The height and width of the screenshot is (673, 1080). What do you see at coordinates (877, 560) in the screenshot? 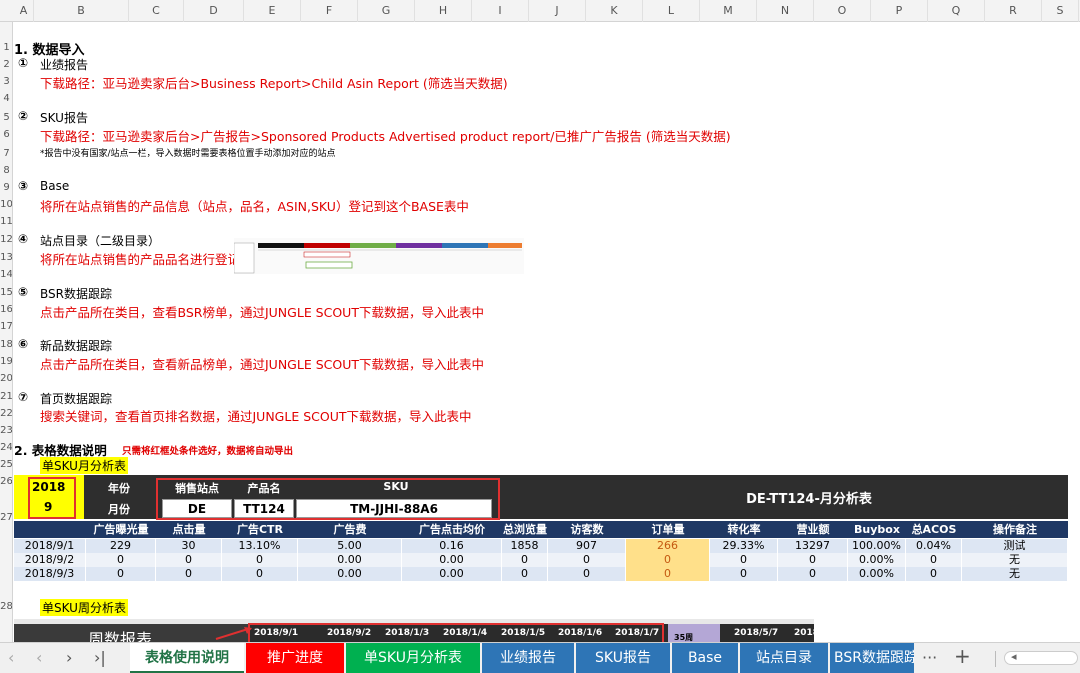
I see `cell: 0.00%` at bounding box center [877, 560].